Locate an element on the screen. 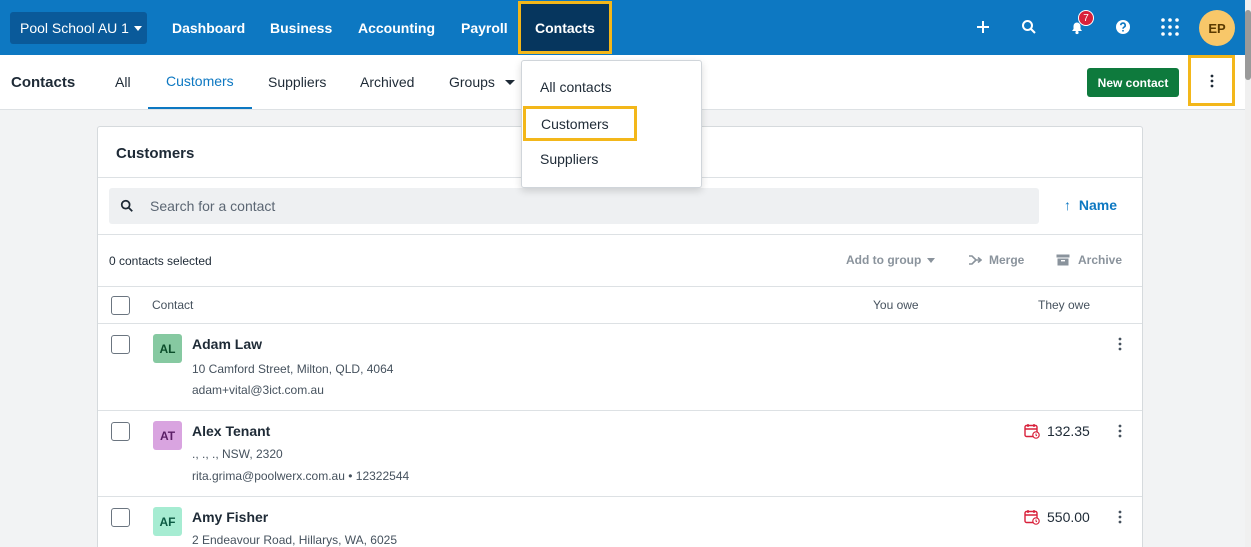 This screenshot has width=1251, height=547. archive-button: Archive is located at coordinates (1089, 260).